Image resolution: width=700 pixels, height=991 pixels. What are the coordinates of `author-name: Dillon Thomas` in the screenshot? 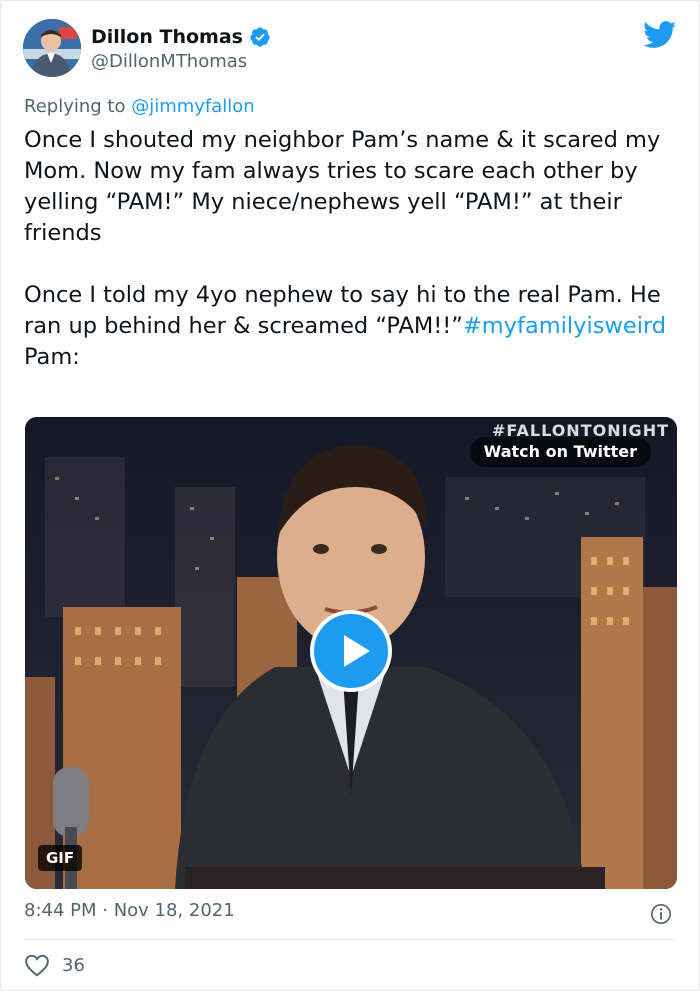 It's located at (167, 37).